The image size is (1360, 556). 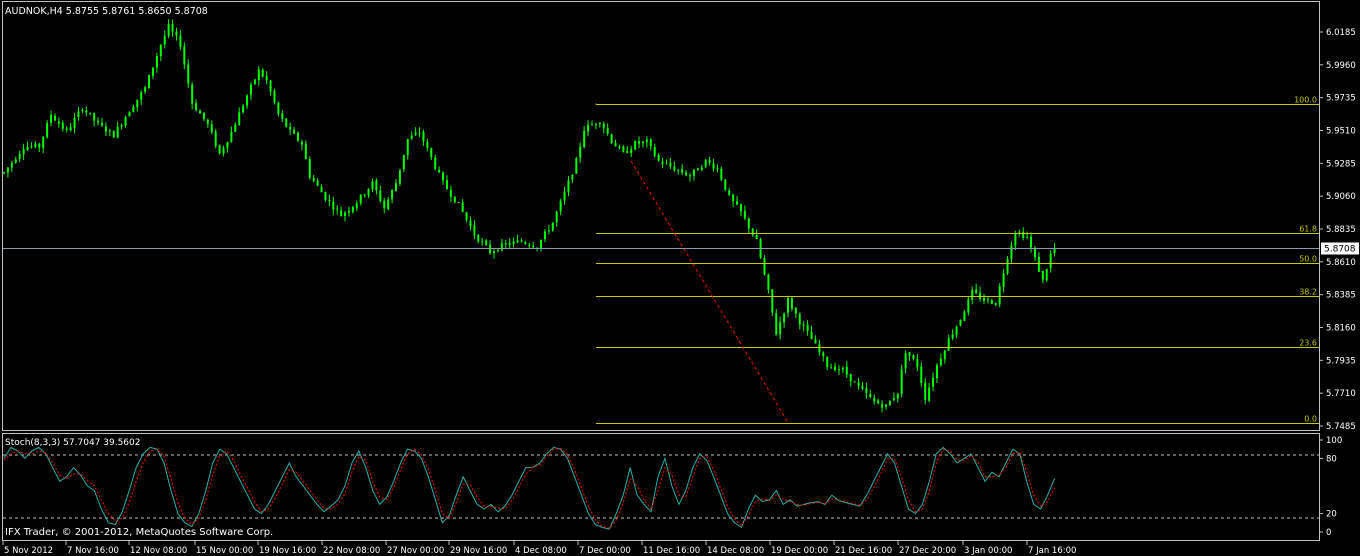 I want to click on price-tick-label: 5.9060, so click(x=1341, y=197).